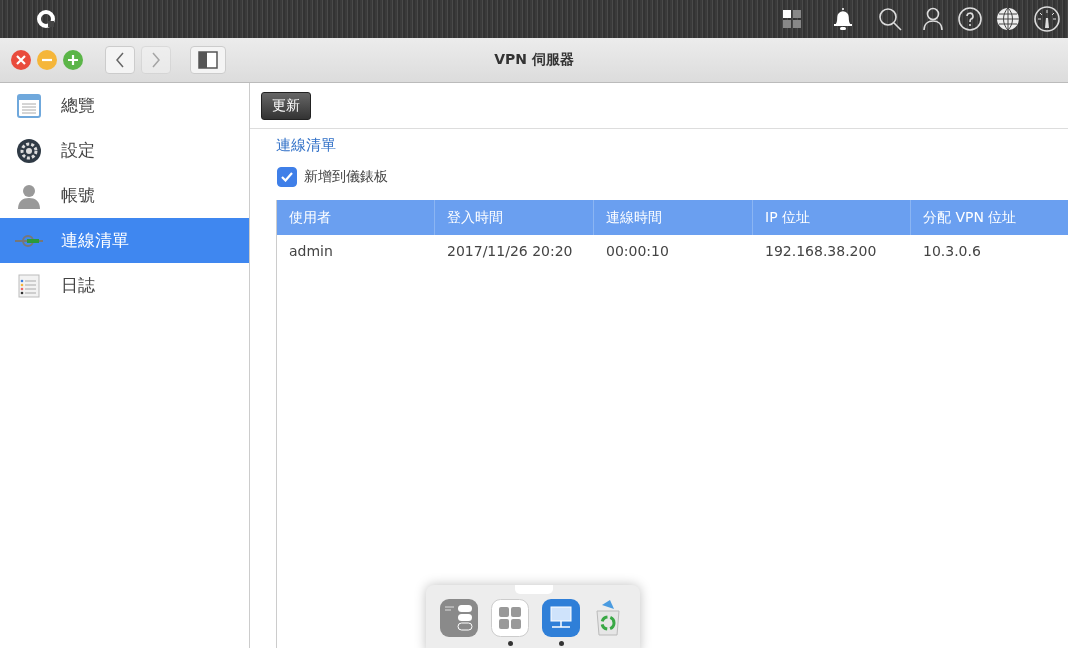 This screenshot has height=648, width=1068. I want to click on close-icon, so click(21, 60).